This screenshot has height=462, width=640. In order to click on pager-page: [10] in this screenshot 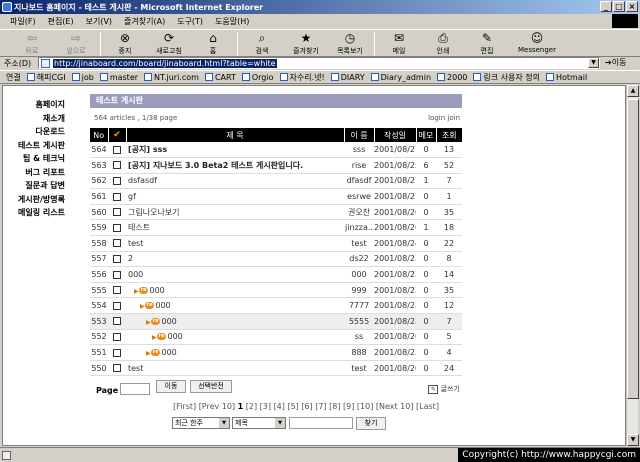, I will do `click(365, 406)`.